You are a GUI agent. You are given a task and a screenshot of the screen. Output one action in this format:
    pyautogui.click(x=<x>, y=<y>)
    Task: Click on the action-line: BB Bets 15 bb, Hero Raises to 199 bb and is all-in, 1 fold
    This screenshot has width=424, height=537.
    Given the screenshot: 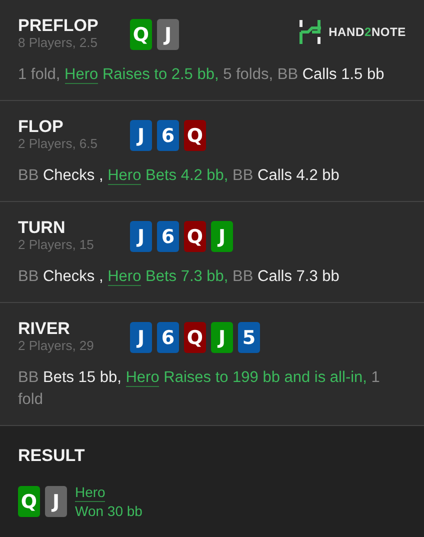 What is the action you would take?
    pyautogui.click(x=199, y=389)
    